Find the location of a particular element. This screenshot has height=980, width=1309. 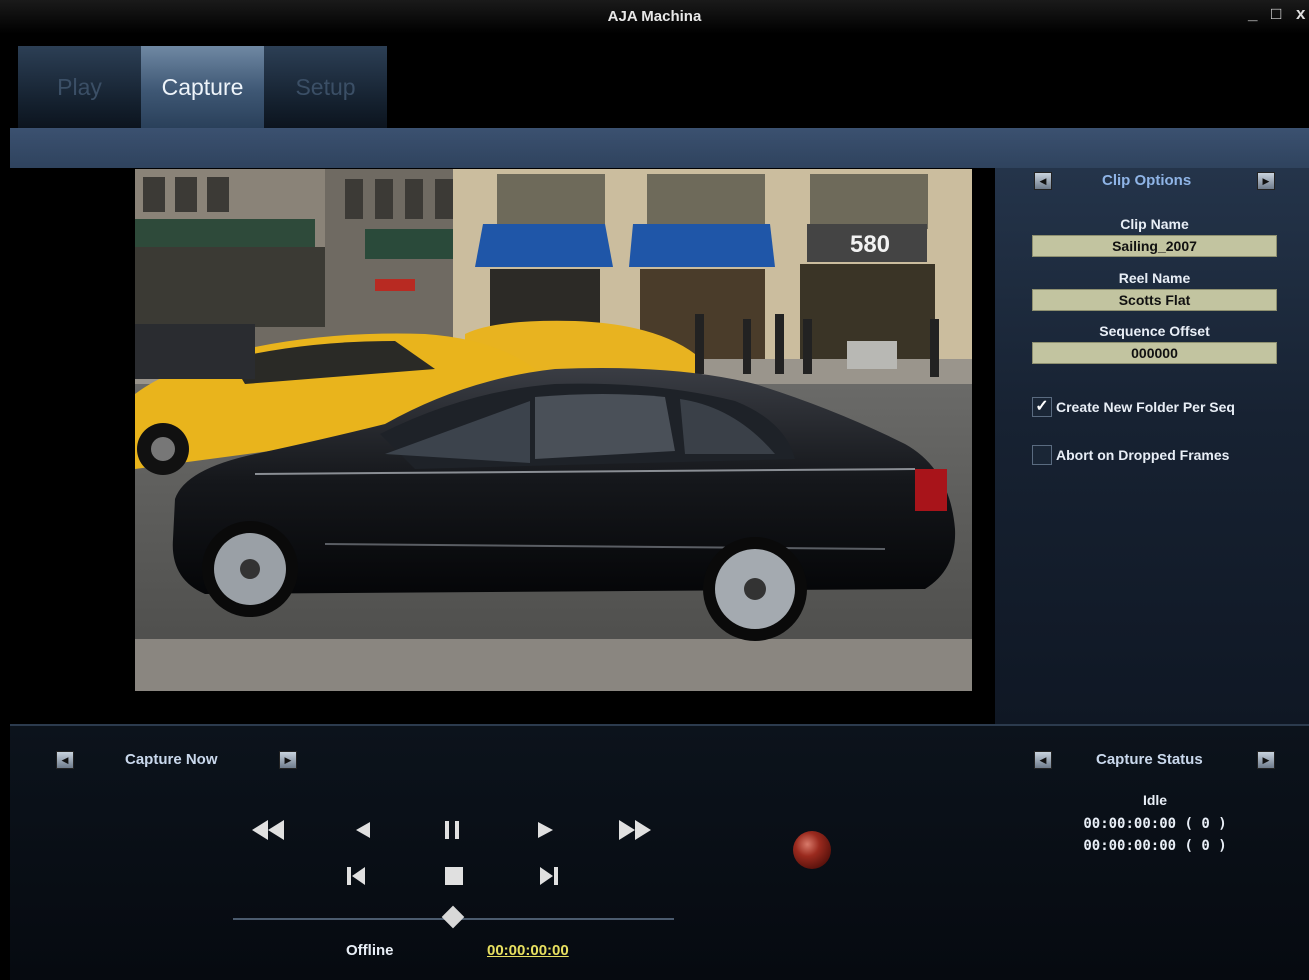

fast-forward-button is located at coordinates (635, 830).